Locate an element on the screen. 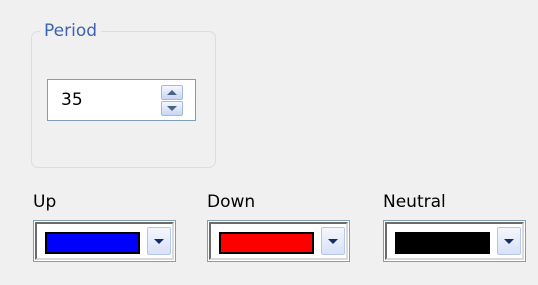 This screenshot has height=285, width=538. spin-down-button is located at coordinates (172, 108).